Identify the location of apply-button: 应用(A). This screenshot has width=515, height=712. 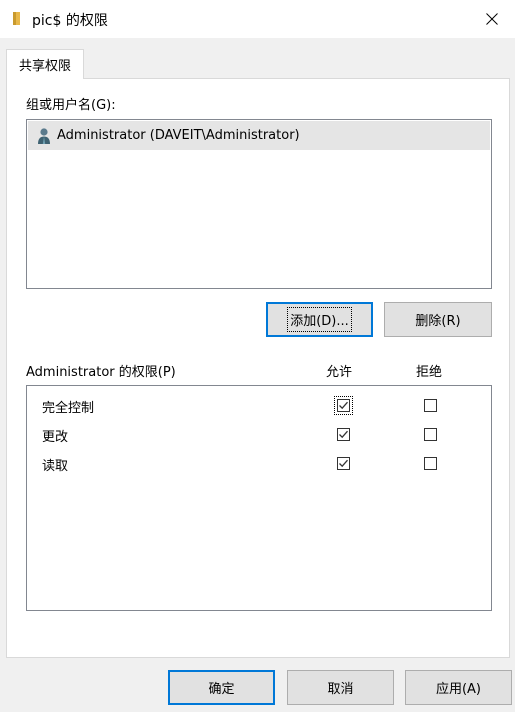
(458, 687).